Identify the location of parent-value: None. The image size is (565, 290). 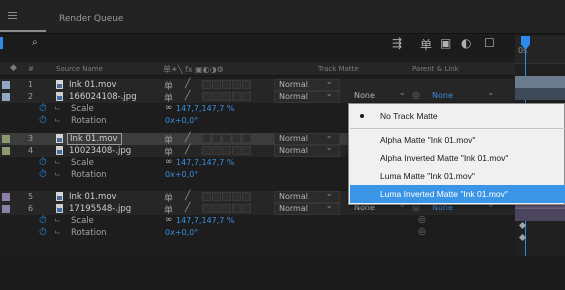
(442, 95).